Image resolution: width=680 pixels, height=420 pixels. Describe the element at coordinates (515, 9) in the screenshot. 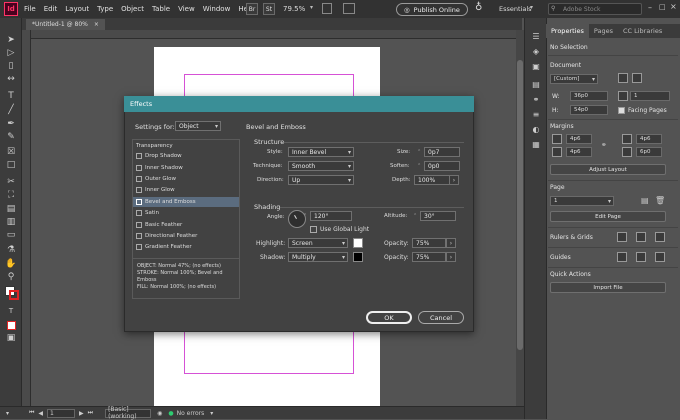

I see `workspace-switcher: Essentials` at that location.